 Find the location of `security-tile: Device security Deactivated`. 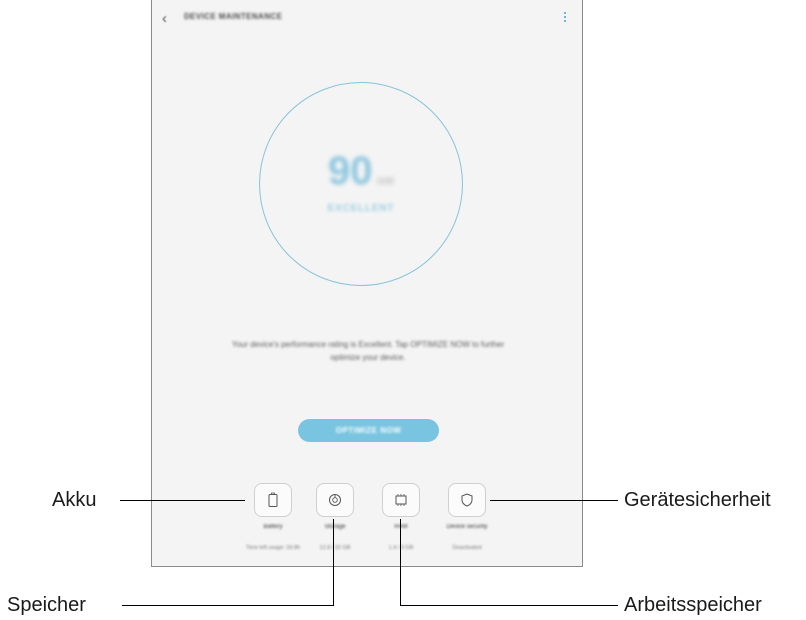

security-tile: Device security Deactivated is located at coordinates (468, 523).